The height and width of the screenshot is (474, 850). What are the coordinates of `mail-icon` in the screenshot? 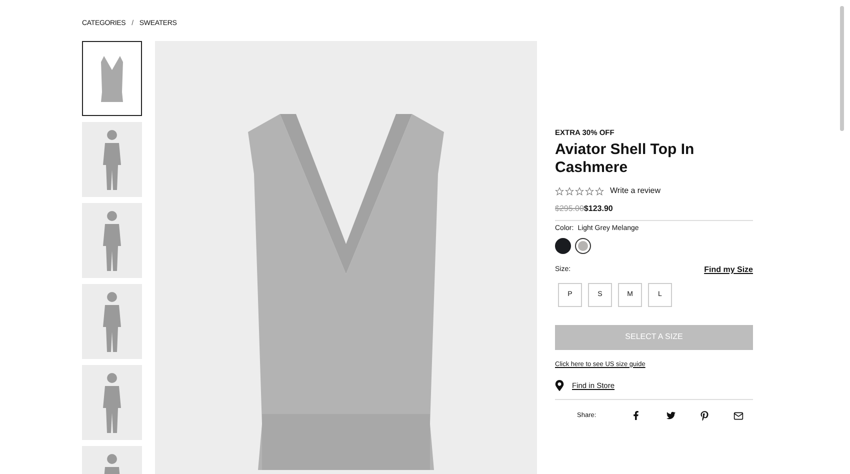 It's located at (738, 415).